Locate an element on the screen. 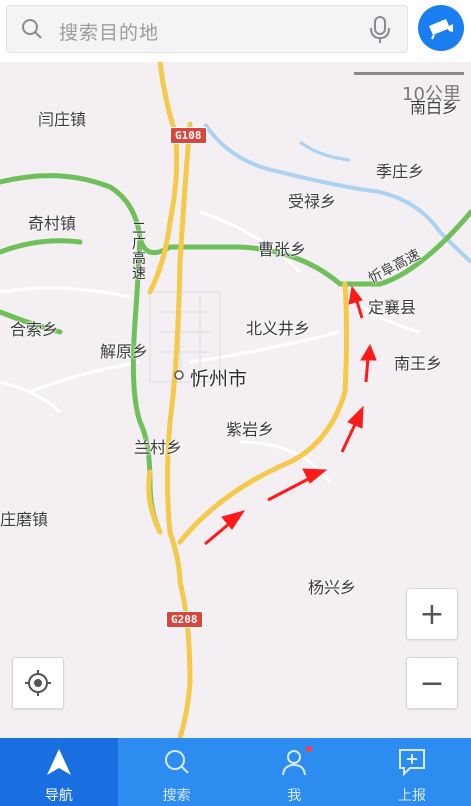  place-label: 受禄乡 is located at coordinates (312, 201).